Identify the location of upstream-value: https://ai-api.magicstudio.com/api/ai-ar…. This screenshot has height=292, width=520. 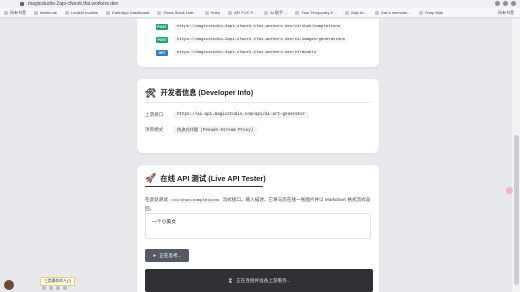
(241, 115).